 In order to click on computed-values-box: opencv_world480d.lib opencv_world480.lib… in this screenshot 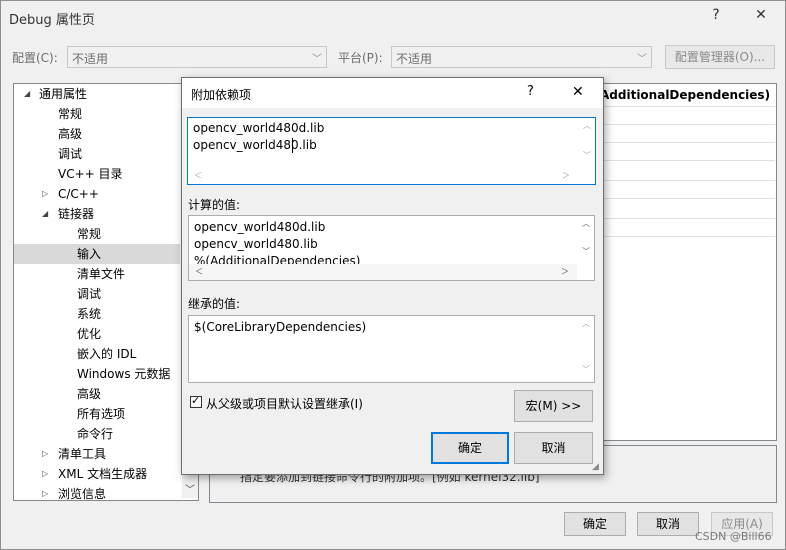, I will do `click(391, 248)`.